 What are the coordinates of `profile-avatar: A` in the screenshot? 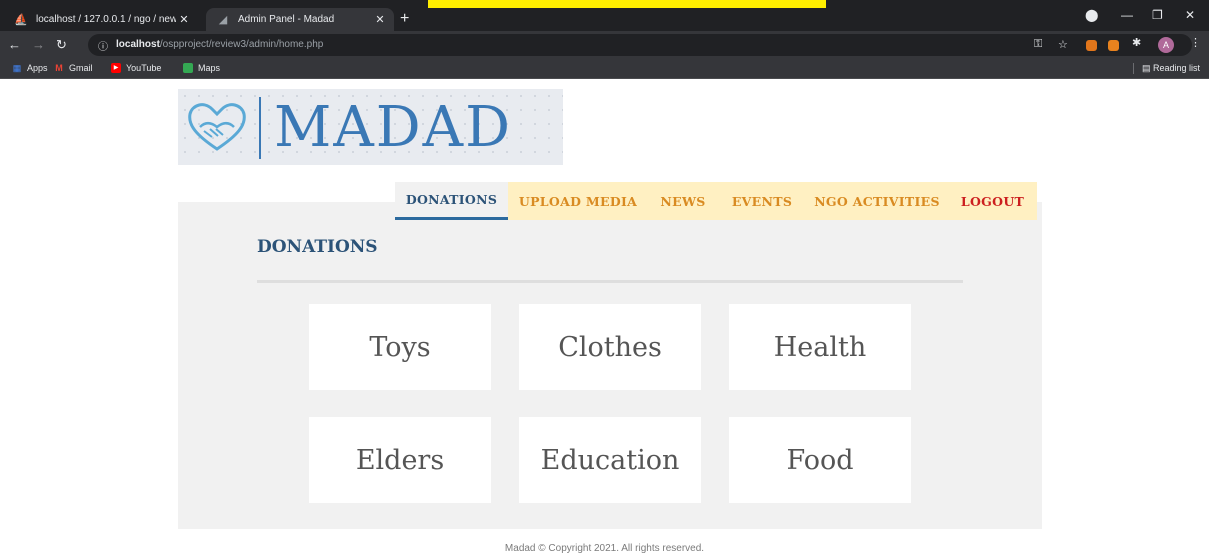 It's located at (1166, 45).